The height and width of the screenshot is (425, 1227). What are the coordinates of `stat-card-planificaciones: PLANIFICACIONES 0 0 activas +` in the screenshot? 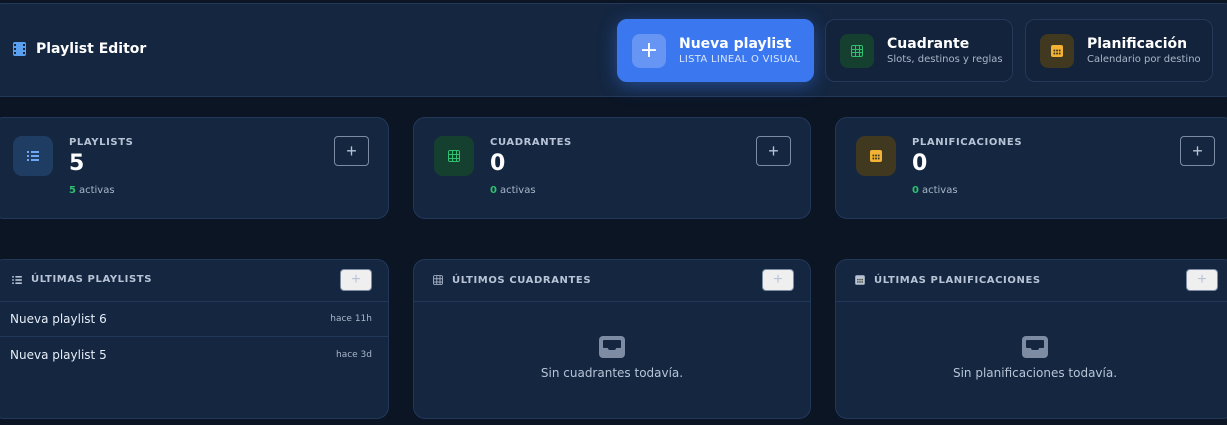 It's located at (1031, 168).